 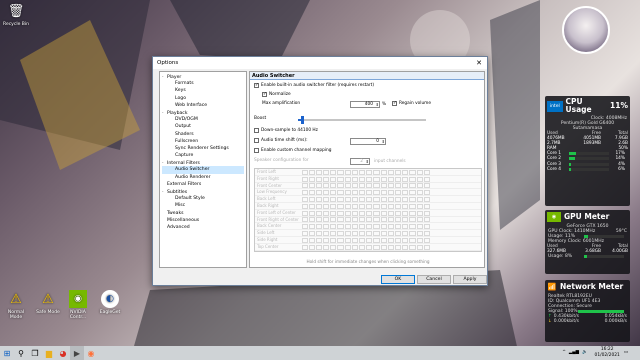 What do you see at coordinates (360, 161) in the screenshot?
I see `speaker-config-input: 2` at bounding box center [360, 161].